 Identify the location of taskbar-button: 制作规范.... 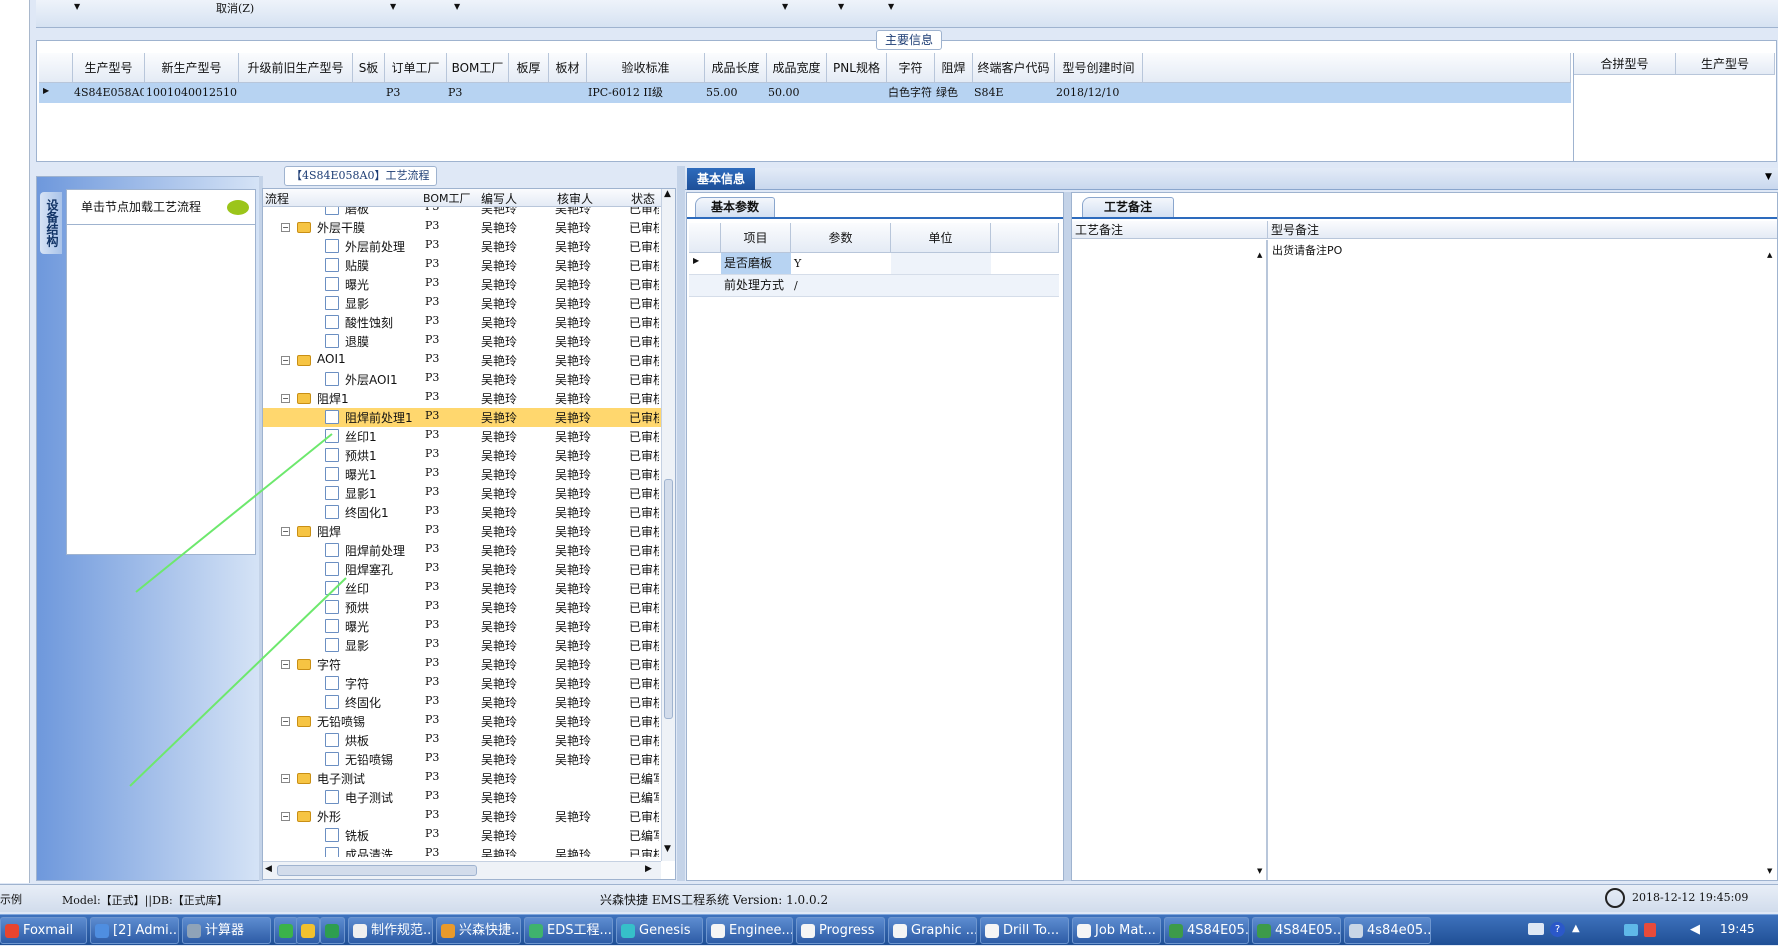
(390, 930).